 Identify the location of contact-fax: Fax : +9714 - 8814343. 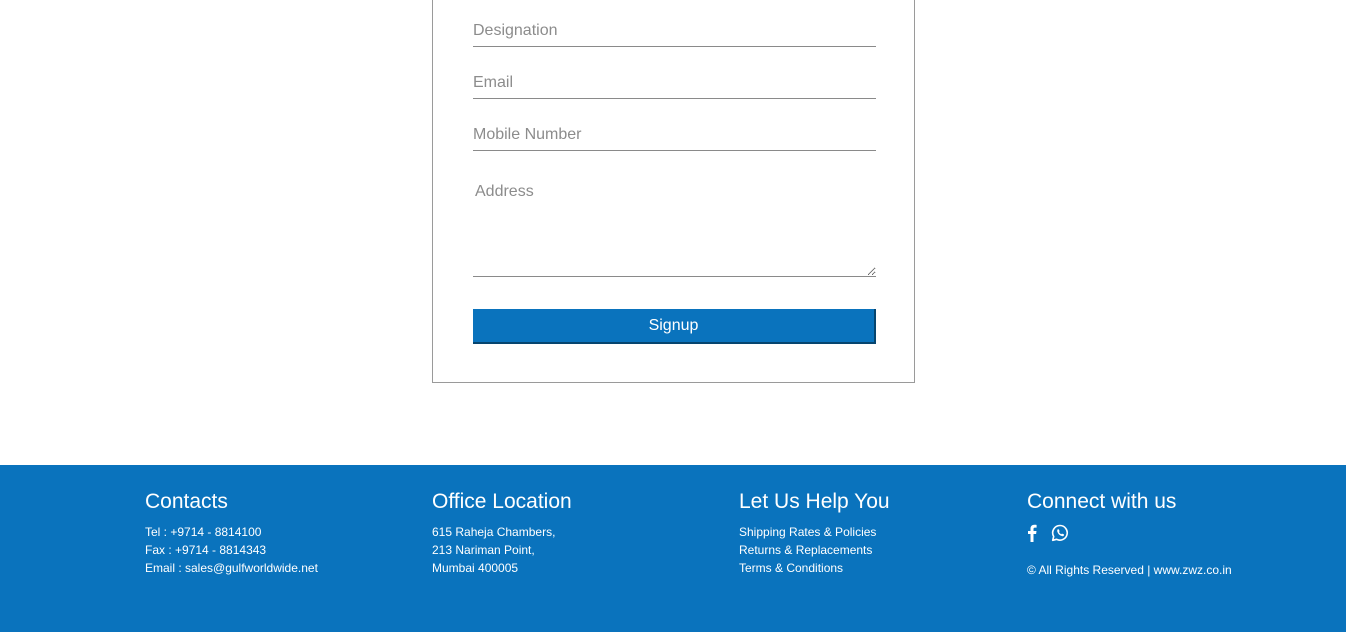
(206, 550).